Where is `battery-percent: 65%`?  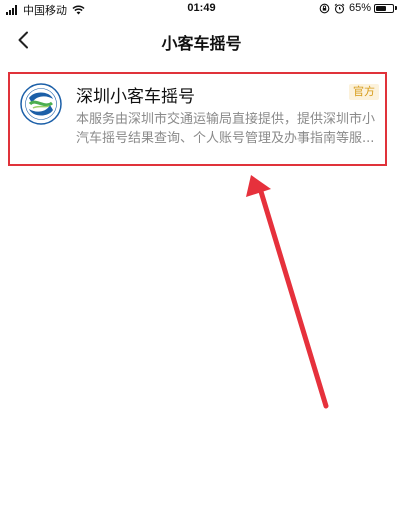 battery-percent: 65% is located at coordinates (359, 8).